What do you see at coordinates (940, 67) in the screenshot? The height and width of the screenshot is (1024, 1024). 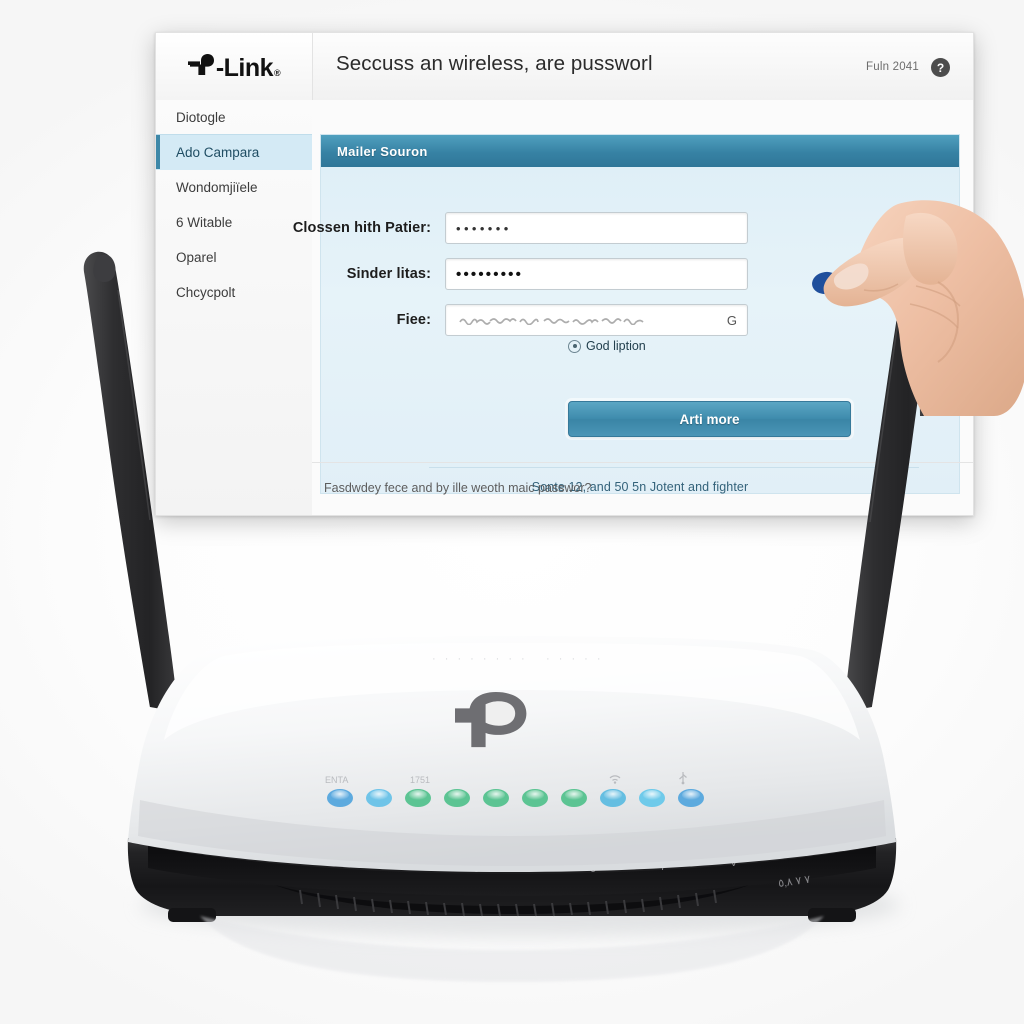 I see `help-circle-icon: ?` at bounding box center [940, 67].